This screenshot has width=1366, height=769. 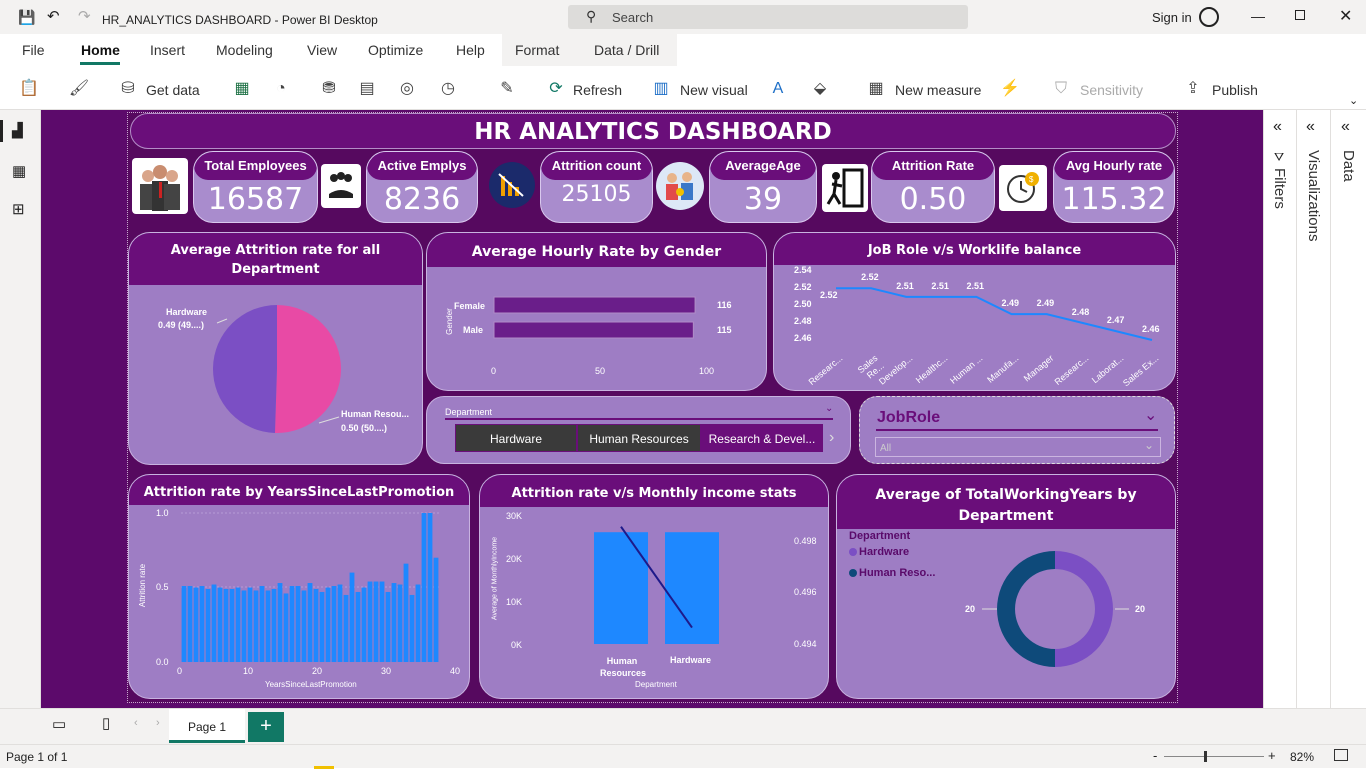 I want to click on donut-slice-hardware, so click(x=1084, y=609).